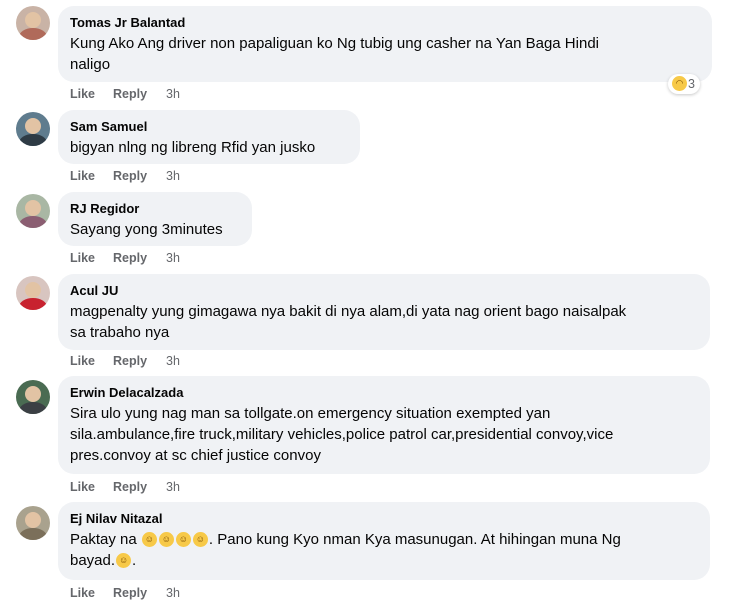  Describe the element at coordinates (193, 147) in the screenshot. I see `comment-text: bigyan nlng ng libreng Rfid yan jusko` at that location.